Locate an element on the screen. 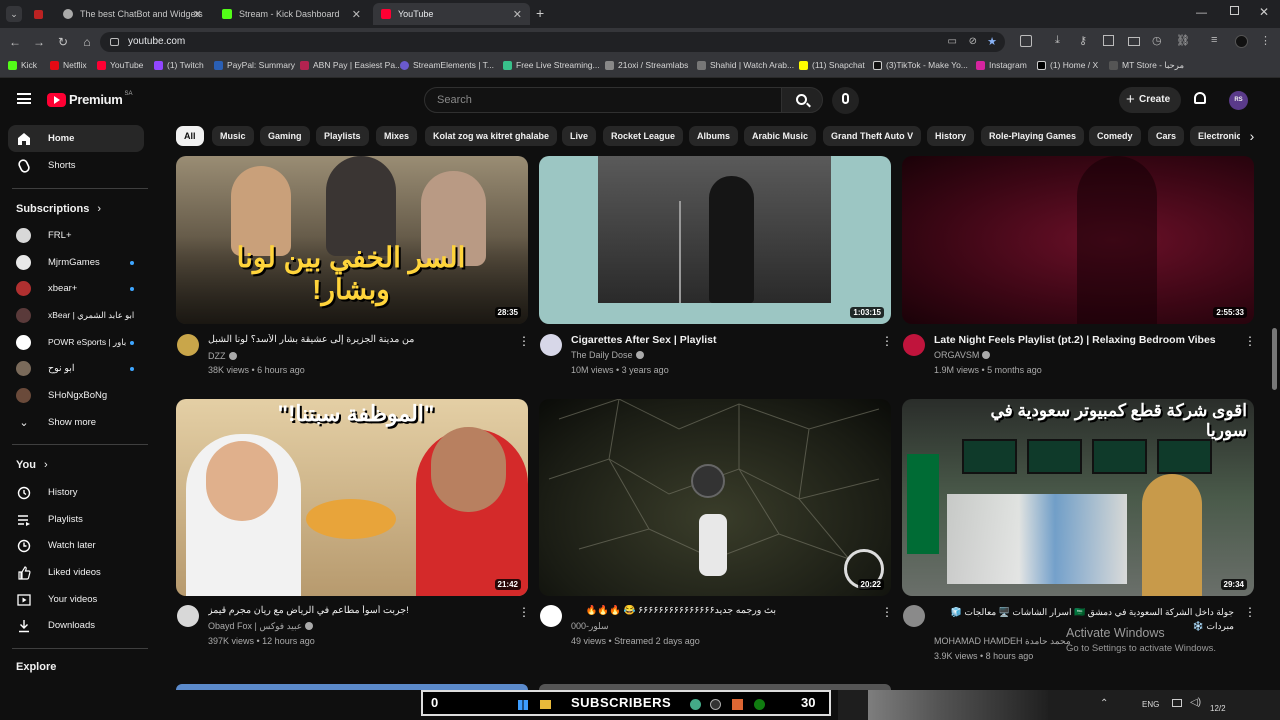 This screenshot has height=720, width=1280. download-icon: ⤓ is located at coordinates (1057, 40).